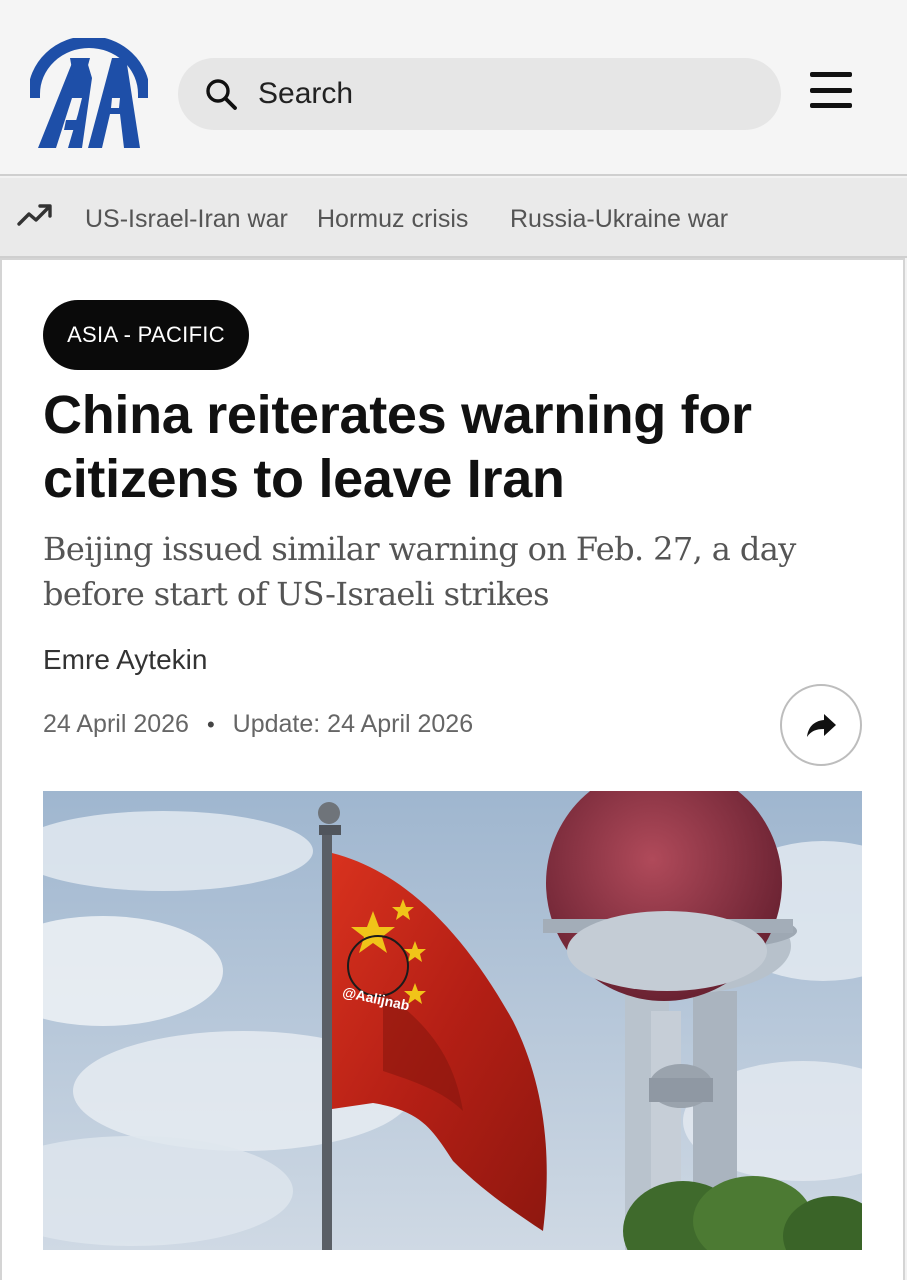 The width and height of the screenshot is (907, 1280). What do you see at coordinates (125, 660) in the screenshot?
I see `author-name: Emre Aytekin` at bounding box center [125, 660].